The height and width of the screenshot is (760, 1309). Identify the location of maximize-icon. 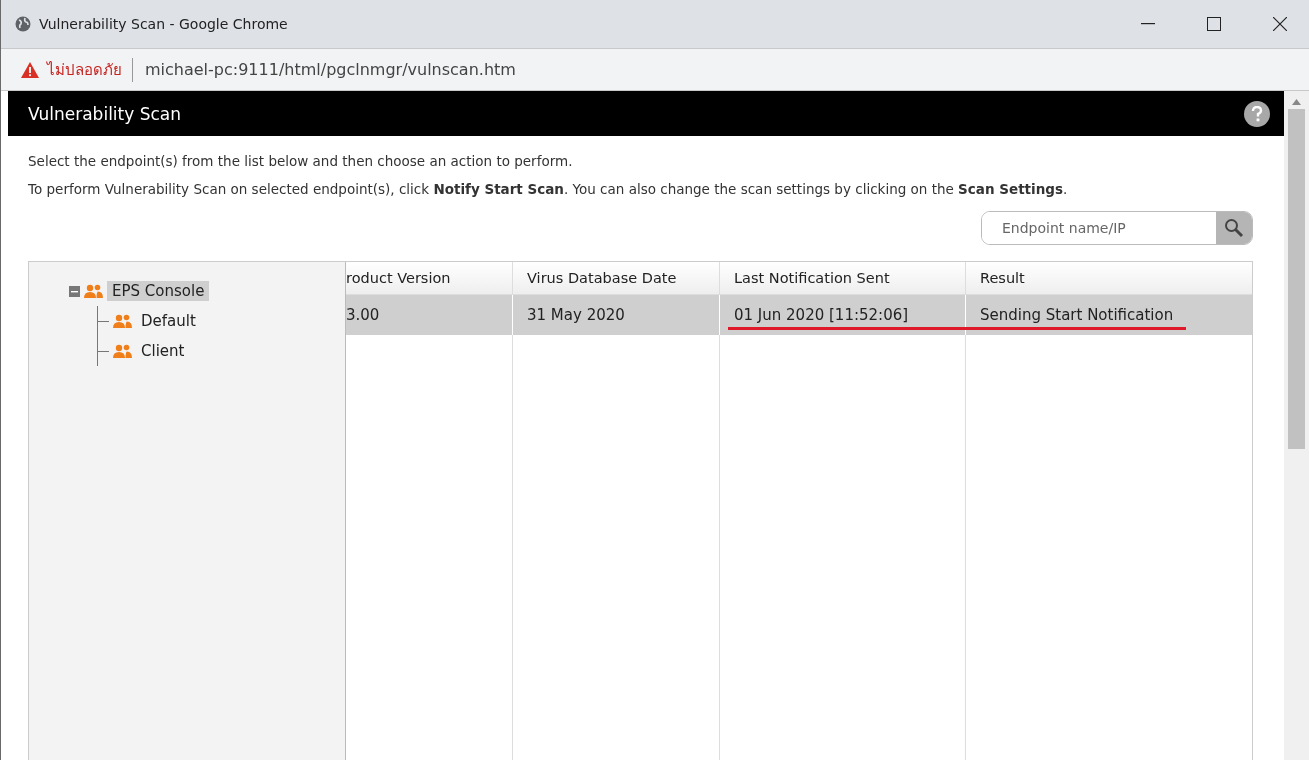
(1214, 24).